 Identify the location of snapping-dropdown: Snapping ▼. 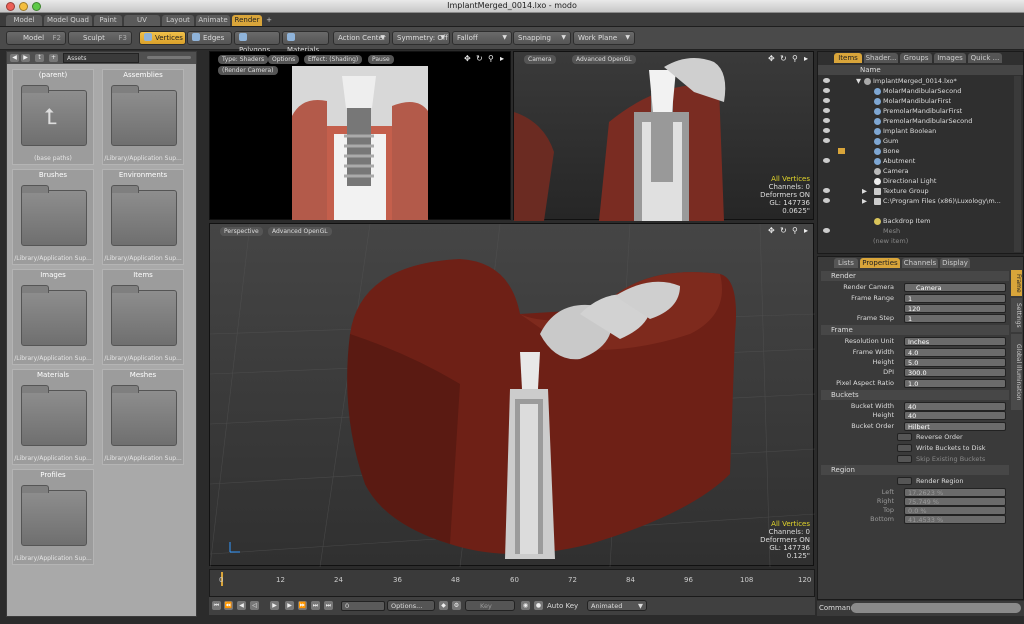
(542, 38).